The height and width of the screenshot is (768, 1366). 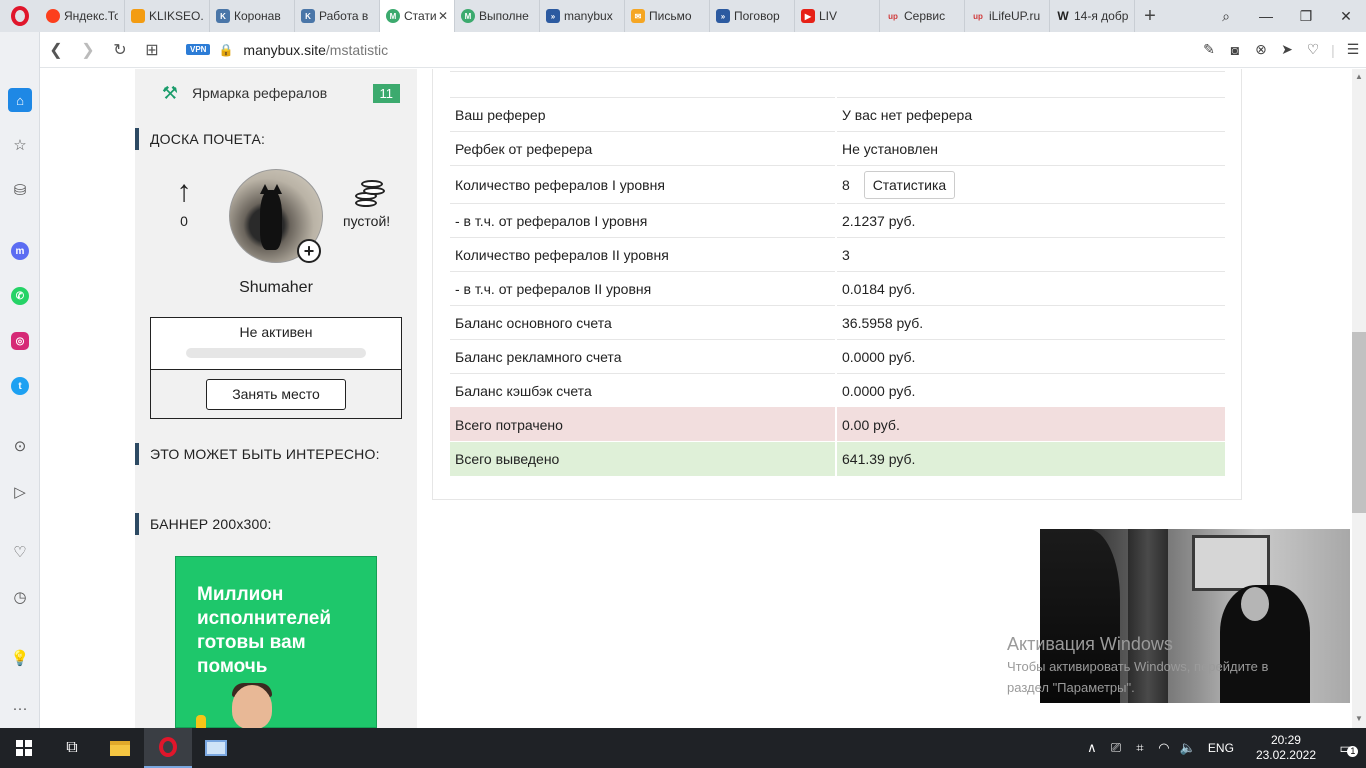 What do you see at coordinates (24, 748) in the screenshot?
I see `start-button` at bounding box center [24, 748].